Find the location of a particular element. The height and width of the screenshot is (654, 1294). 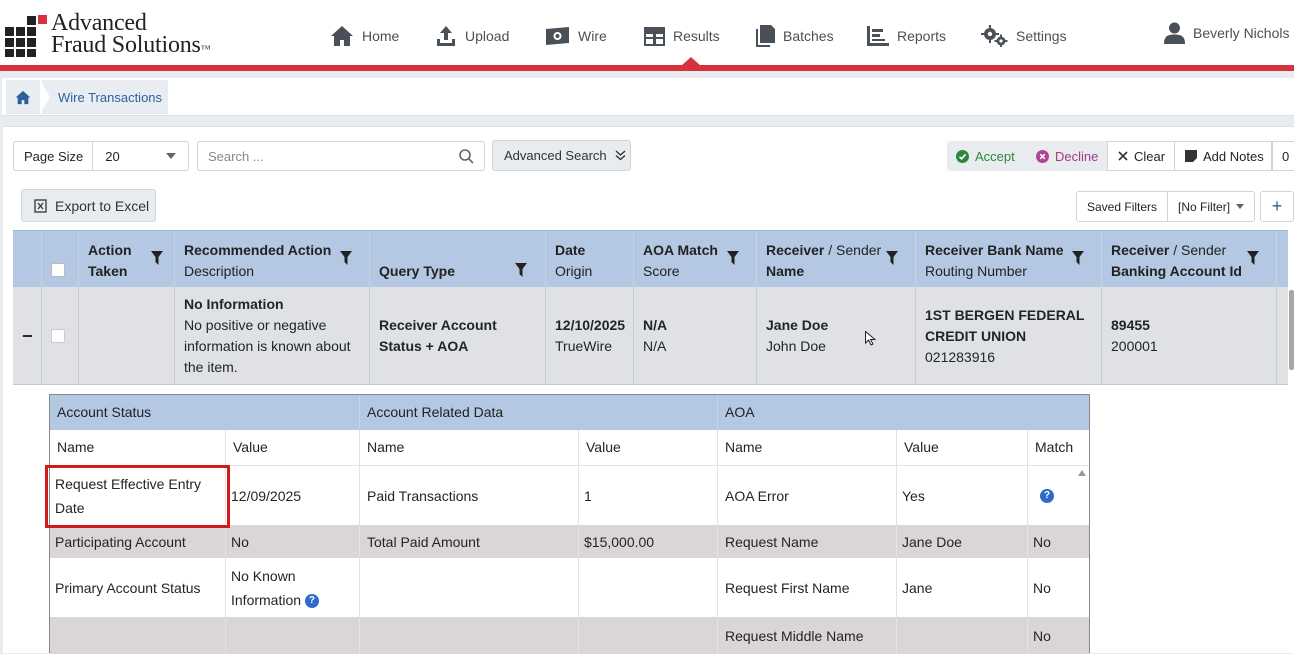

close-icon is located at coordinates (1123, 156).